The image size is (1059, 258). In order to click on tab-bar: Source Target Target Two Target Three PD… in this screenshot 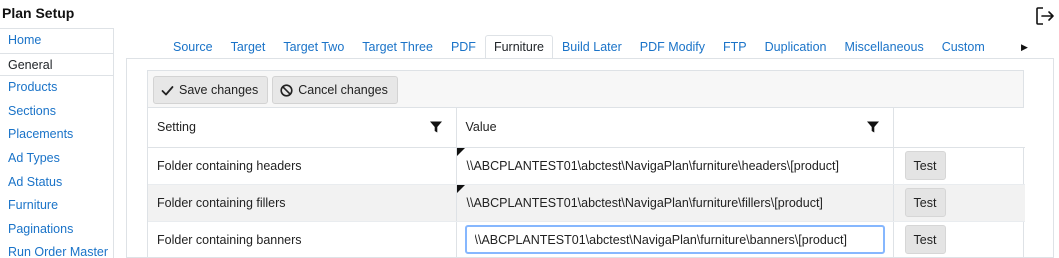, I will do `click(560, 47)`.